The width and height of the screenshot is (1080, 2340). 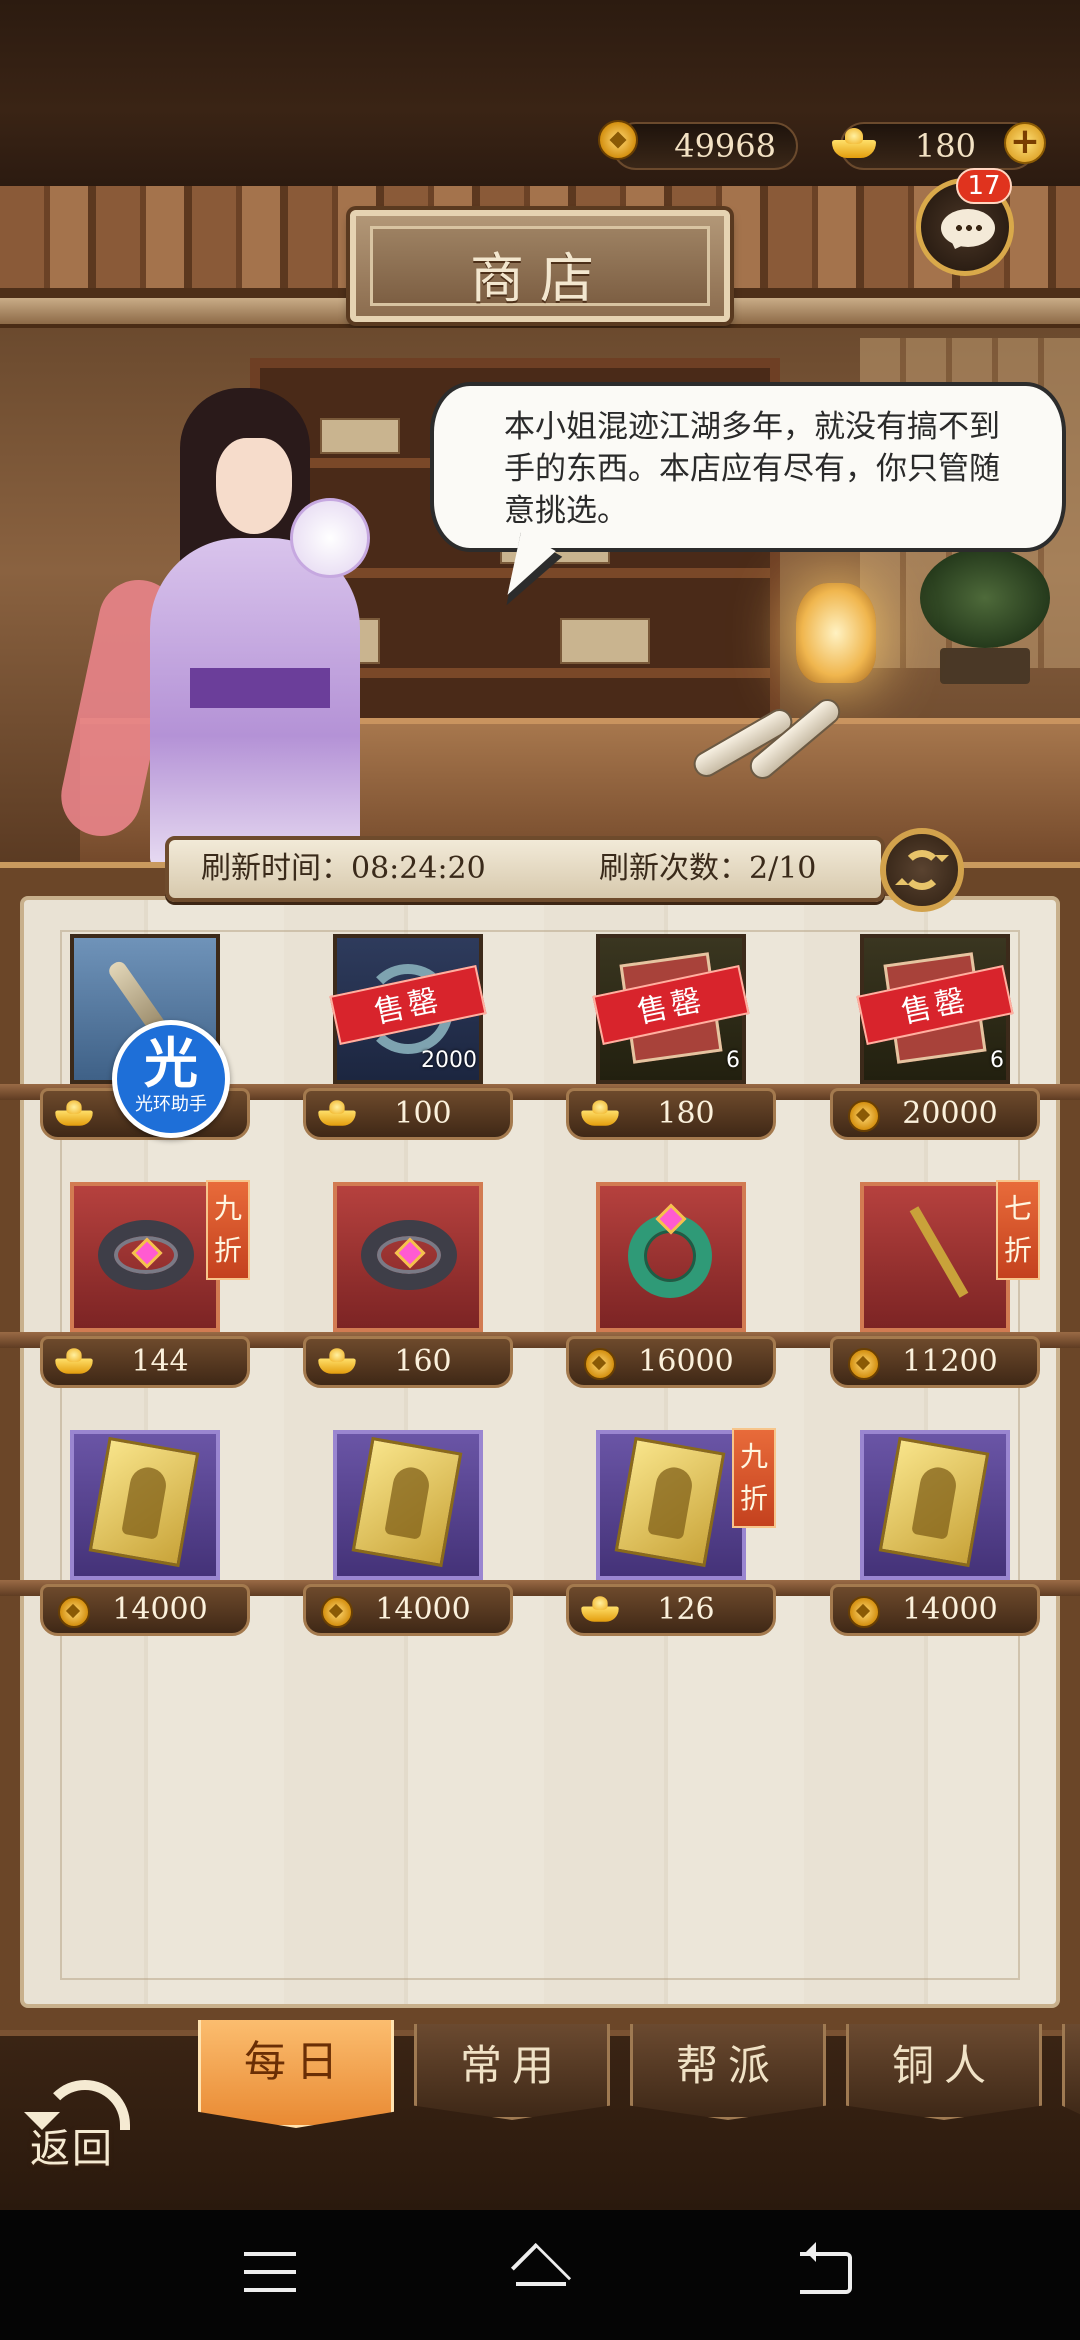 I want to click on bonsai-decoration, so click(x=985, y=598).